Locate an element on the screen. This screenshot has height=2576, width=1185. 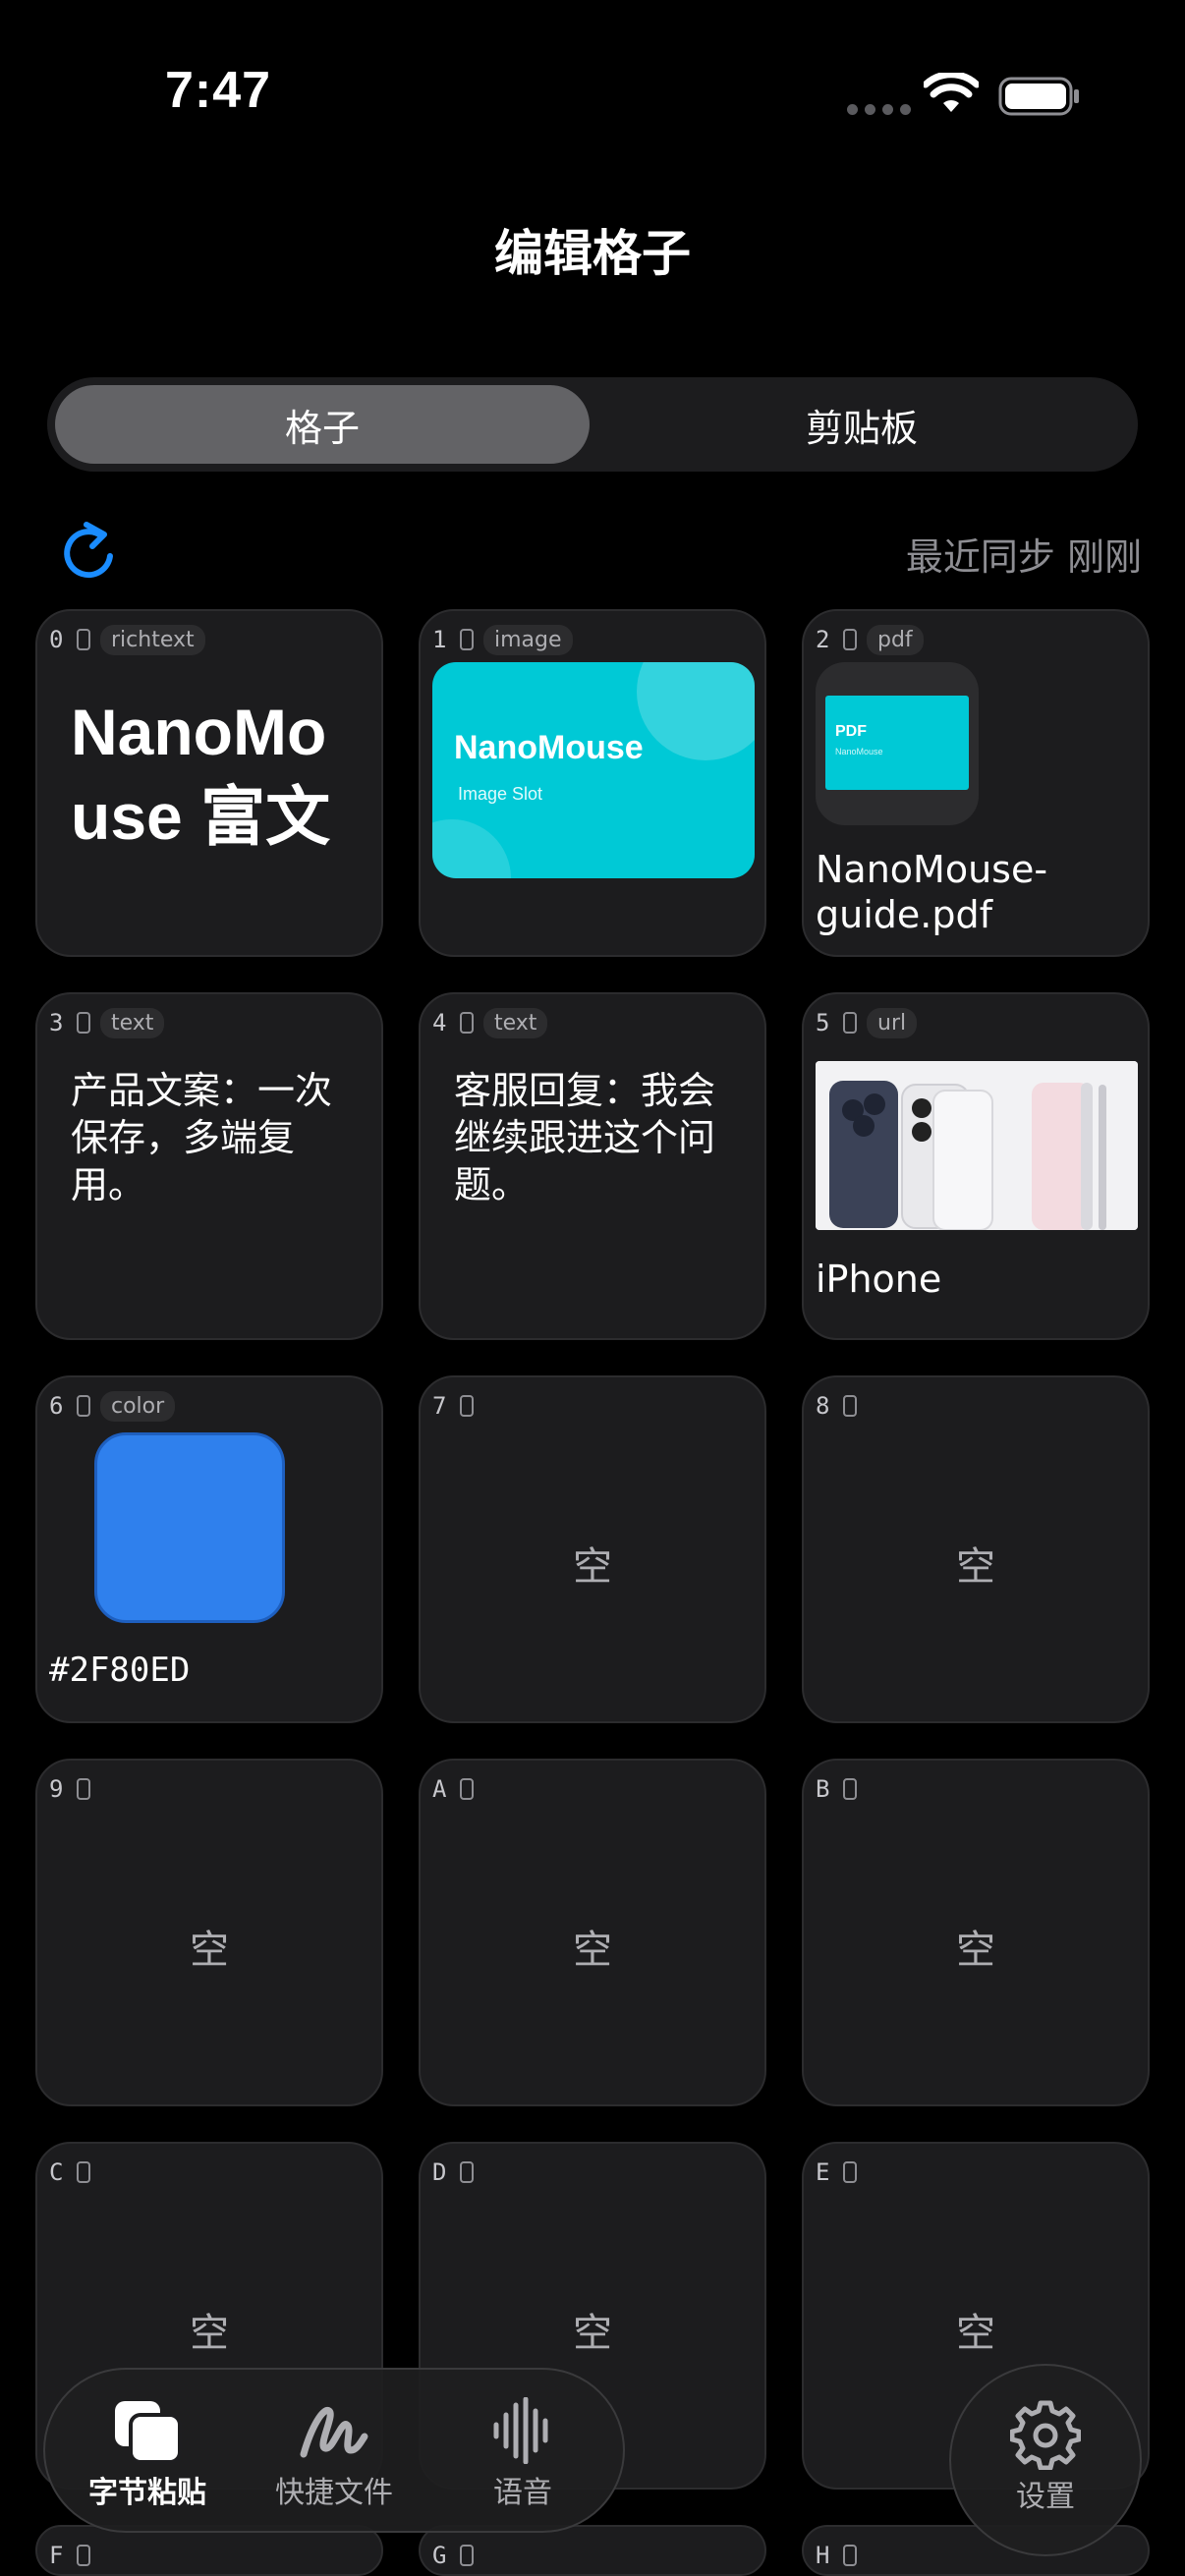
signal-dots-icon is located at coordinates (879, 109).